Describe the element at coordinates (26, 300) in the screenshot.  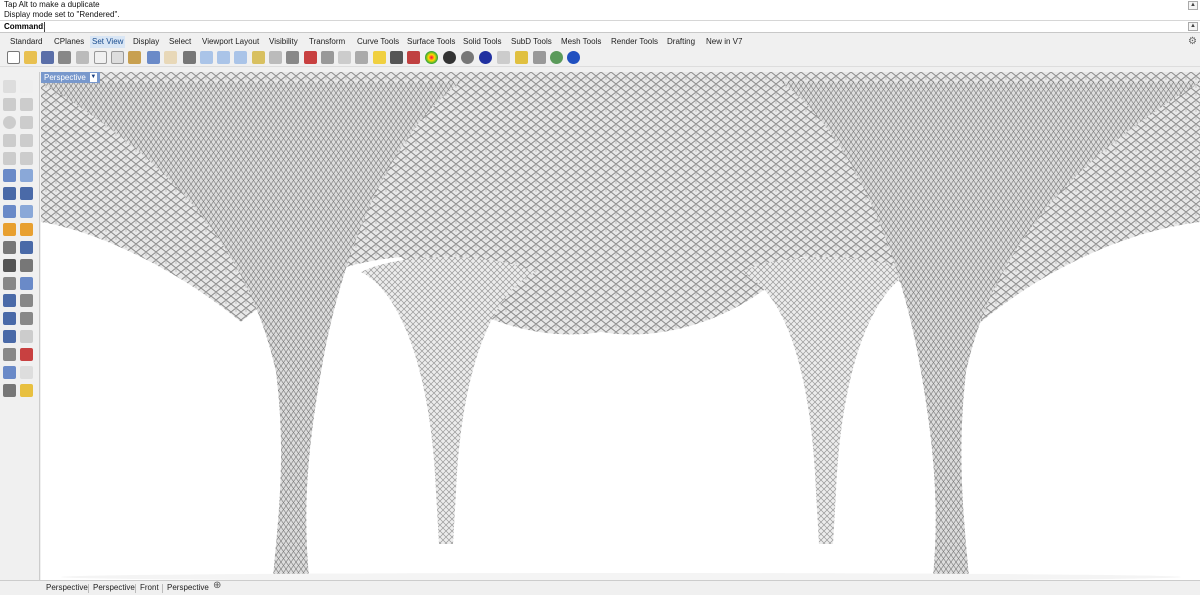
I see `array-icon` at that location.